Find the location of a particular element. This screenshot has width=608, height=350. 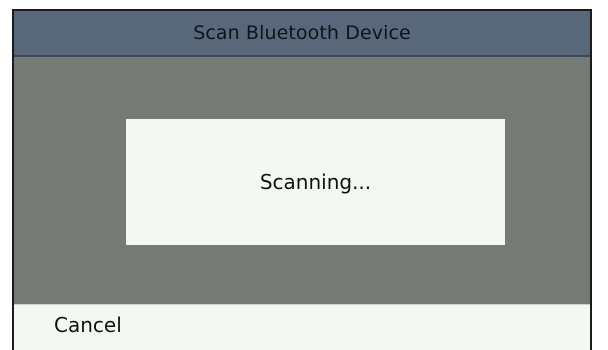

title-bar: Scan Bluetooth Device is located at coordinates (302, 34).